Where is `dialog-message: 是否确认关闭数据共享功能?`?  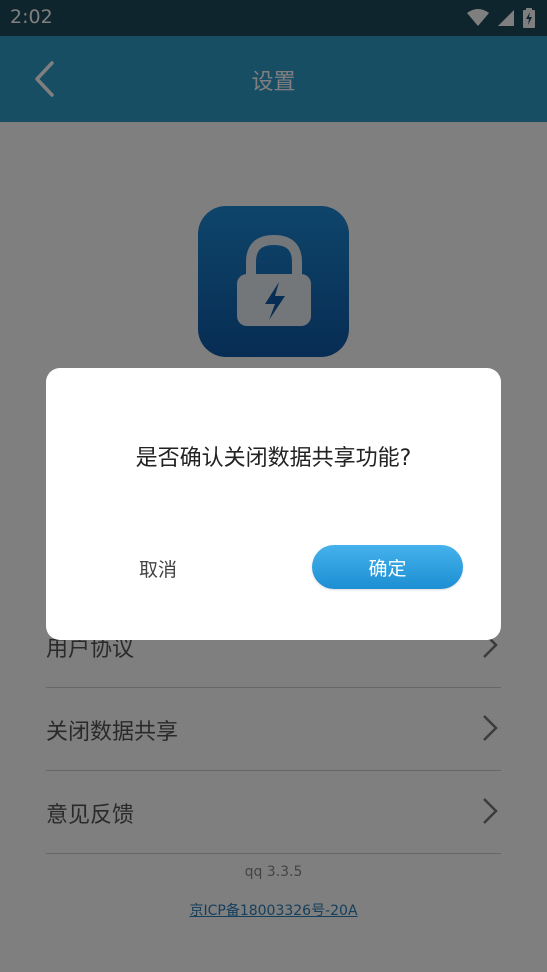 dialog-message: 是否确认关闭数据共享功能? is located at coordinates (273, 458).